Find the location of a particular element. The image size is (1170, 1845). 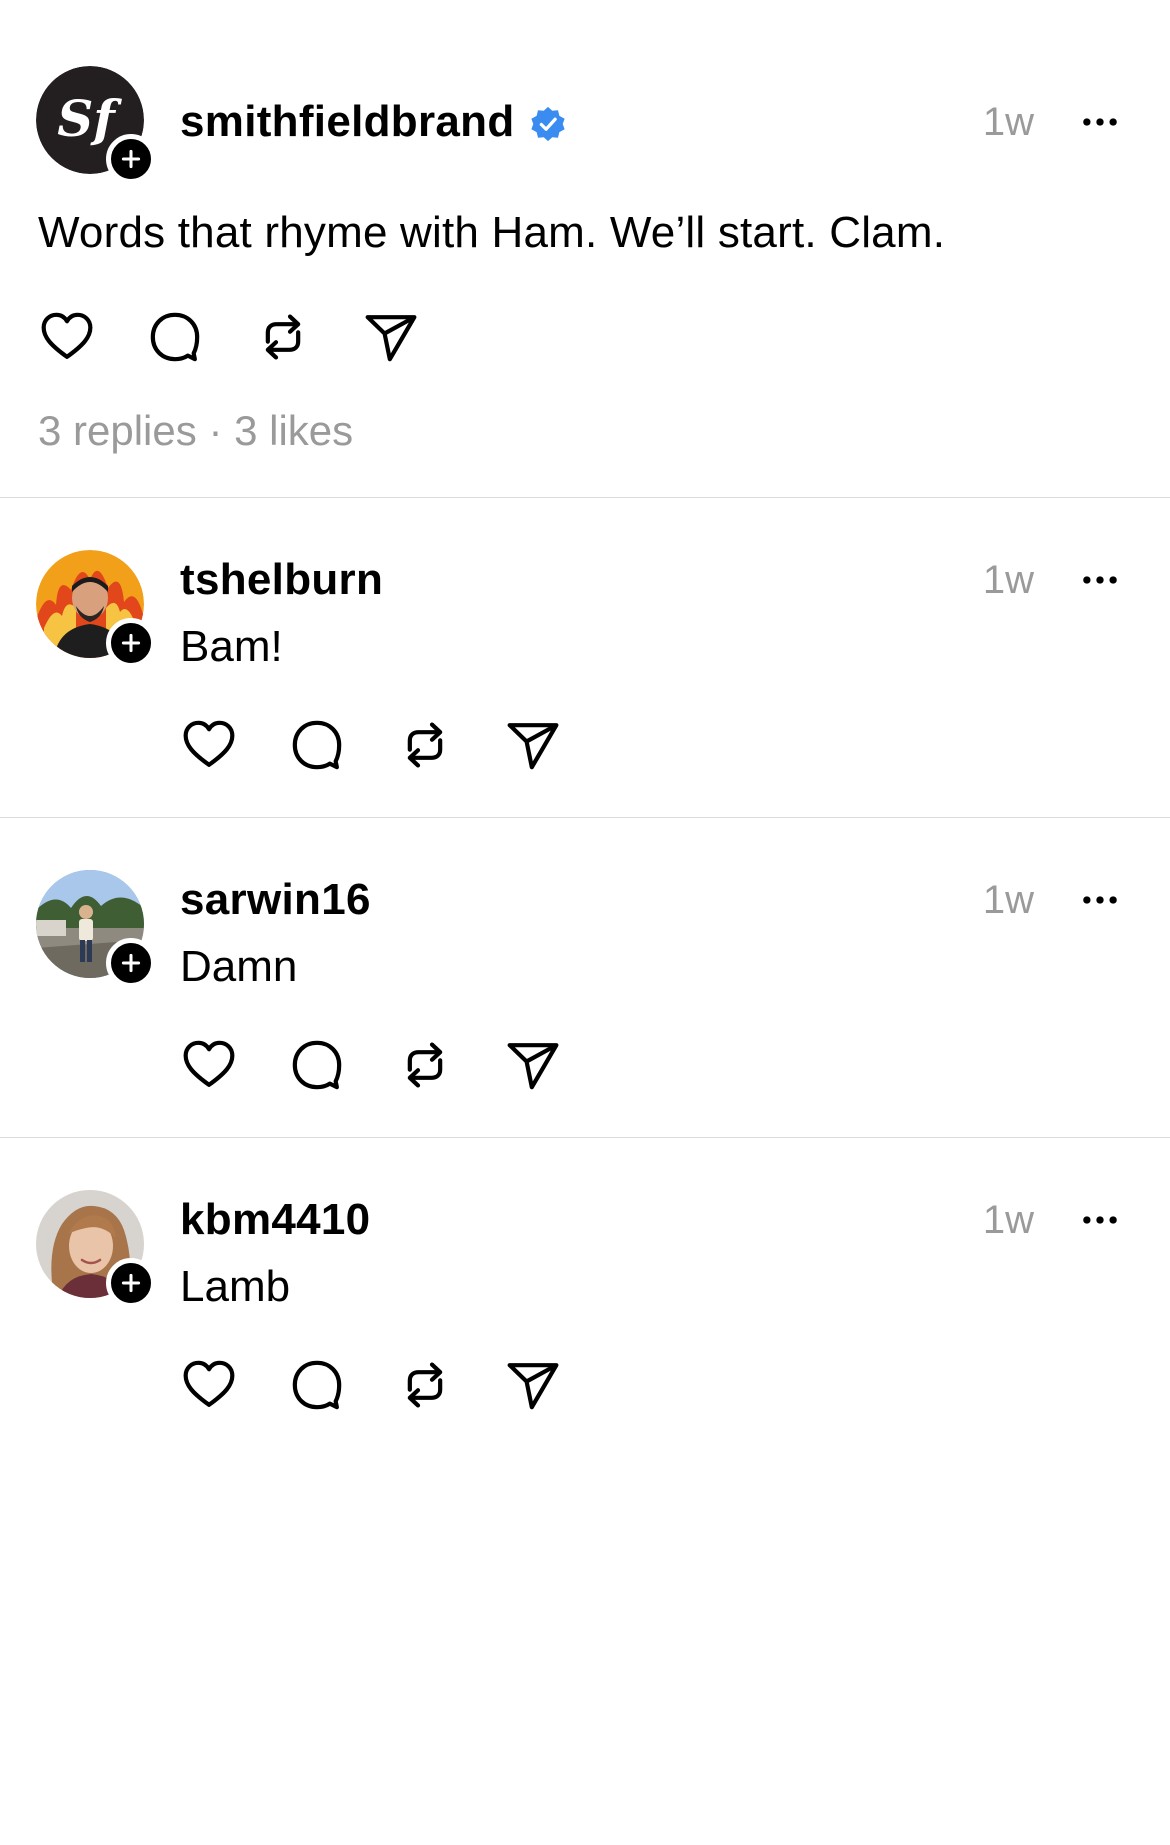

avatar-sarwin16 is located at coordinates (96, 929).